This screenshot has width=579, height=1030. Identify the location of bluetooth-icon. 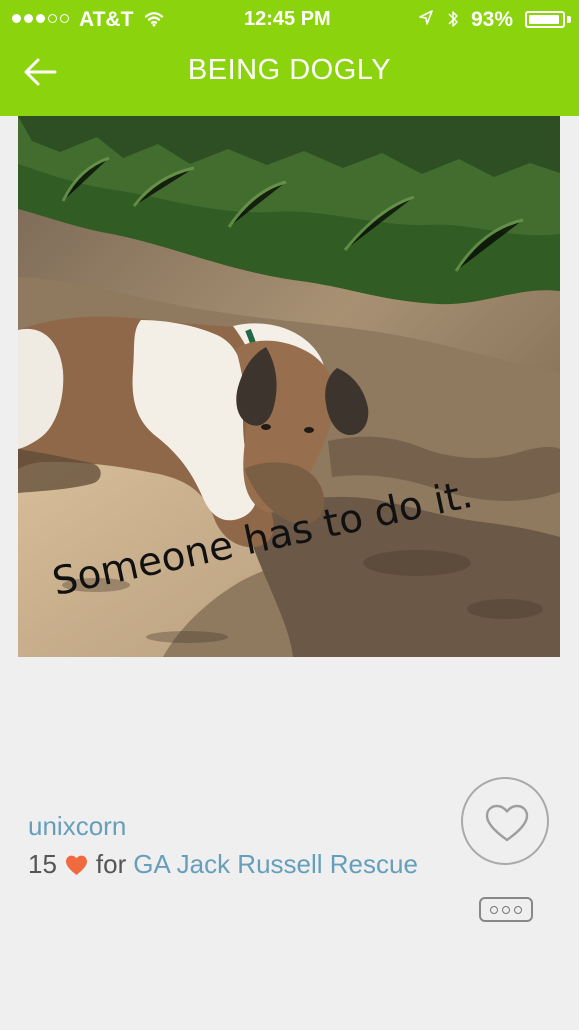
(453, 19).